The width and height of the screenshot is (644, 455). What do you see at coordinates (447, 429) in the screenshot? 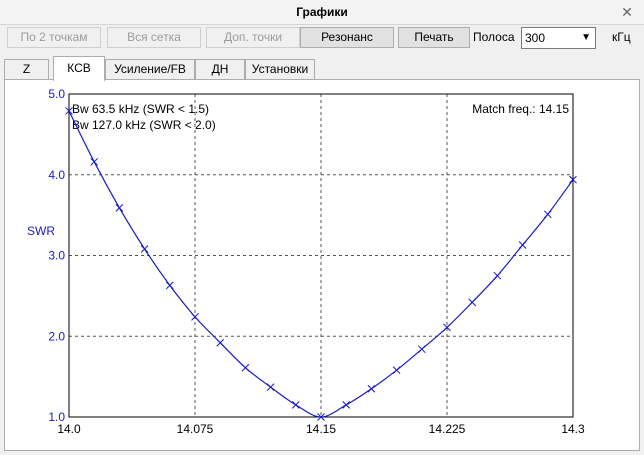
I see `x-tick-label: 14.225` at bounding box center [447, 429].